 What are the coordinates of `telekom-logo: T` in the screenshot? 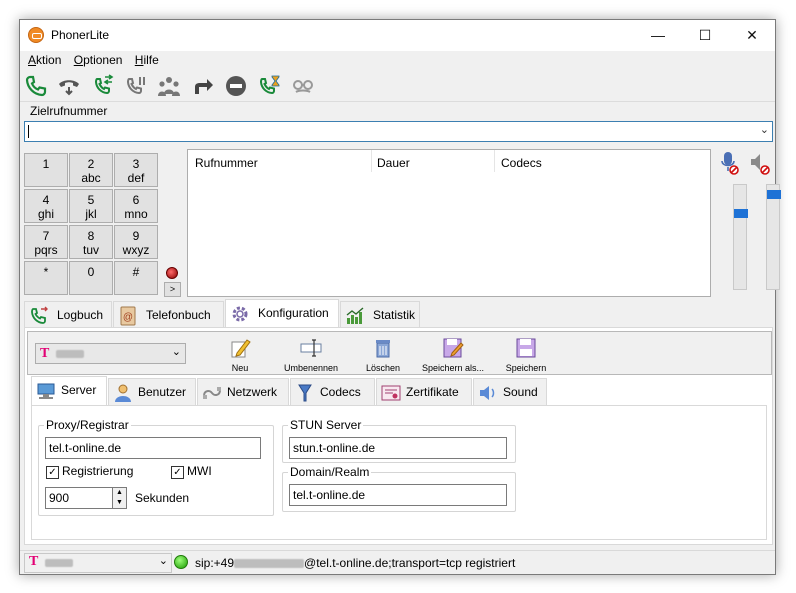 It's located at (45, 353).